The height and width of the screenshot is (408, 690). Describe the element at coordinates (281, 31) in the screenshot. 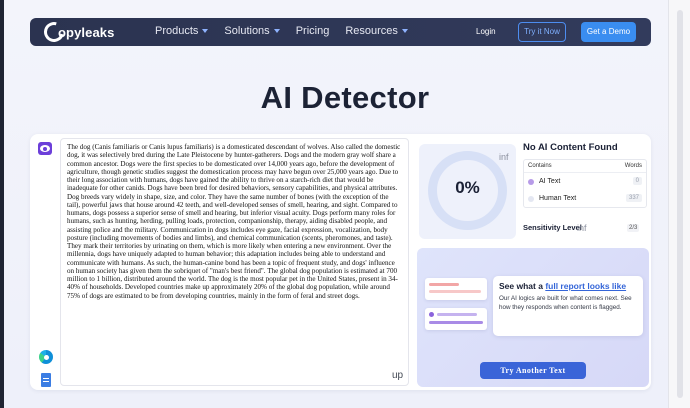

I see `nav-menu: Products Solutions Pricing Resources` at that location.